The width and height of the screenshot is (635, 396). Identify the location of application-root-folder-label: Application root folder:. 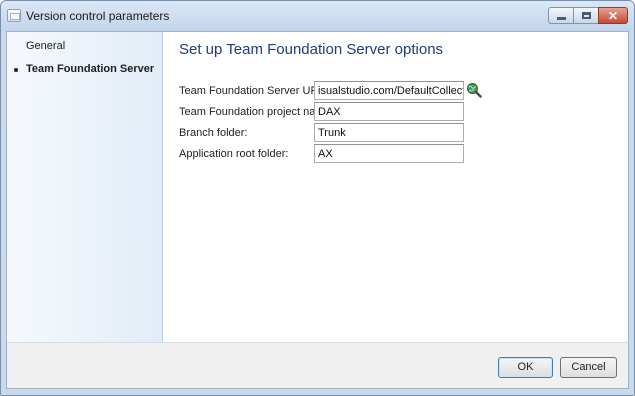
(234, 154).